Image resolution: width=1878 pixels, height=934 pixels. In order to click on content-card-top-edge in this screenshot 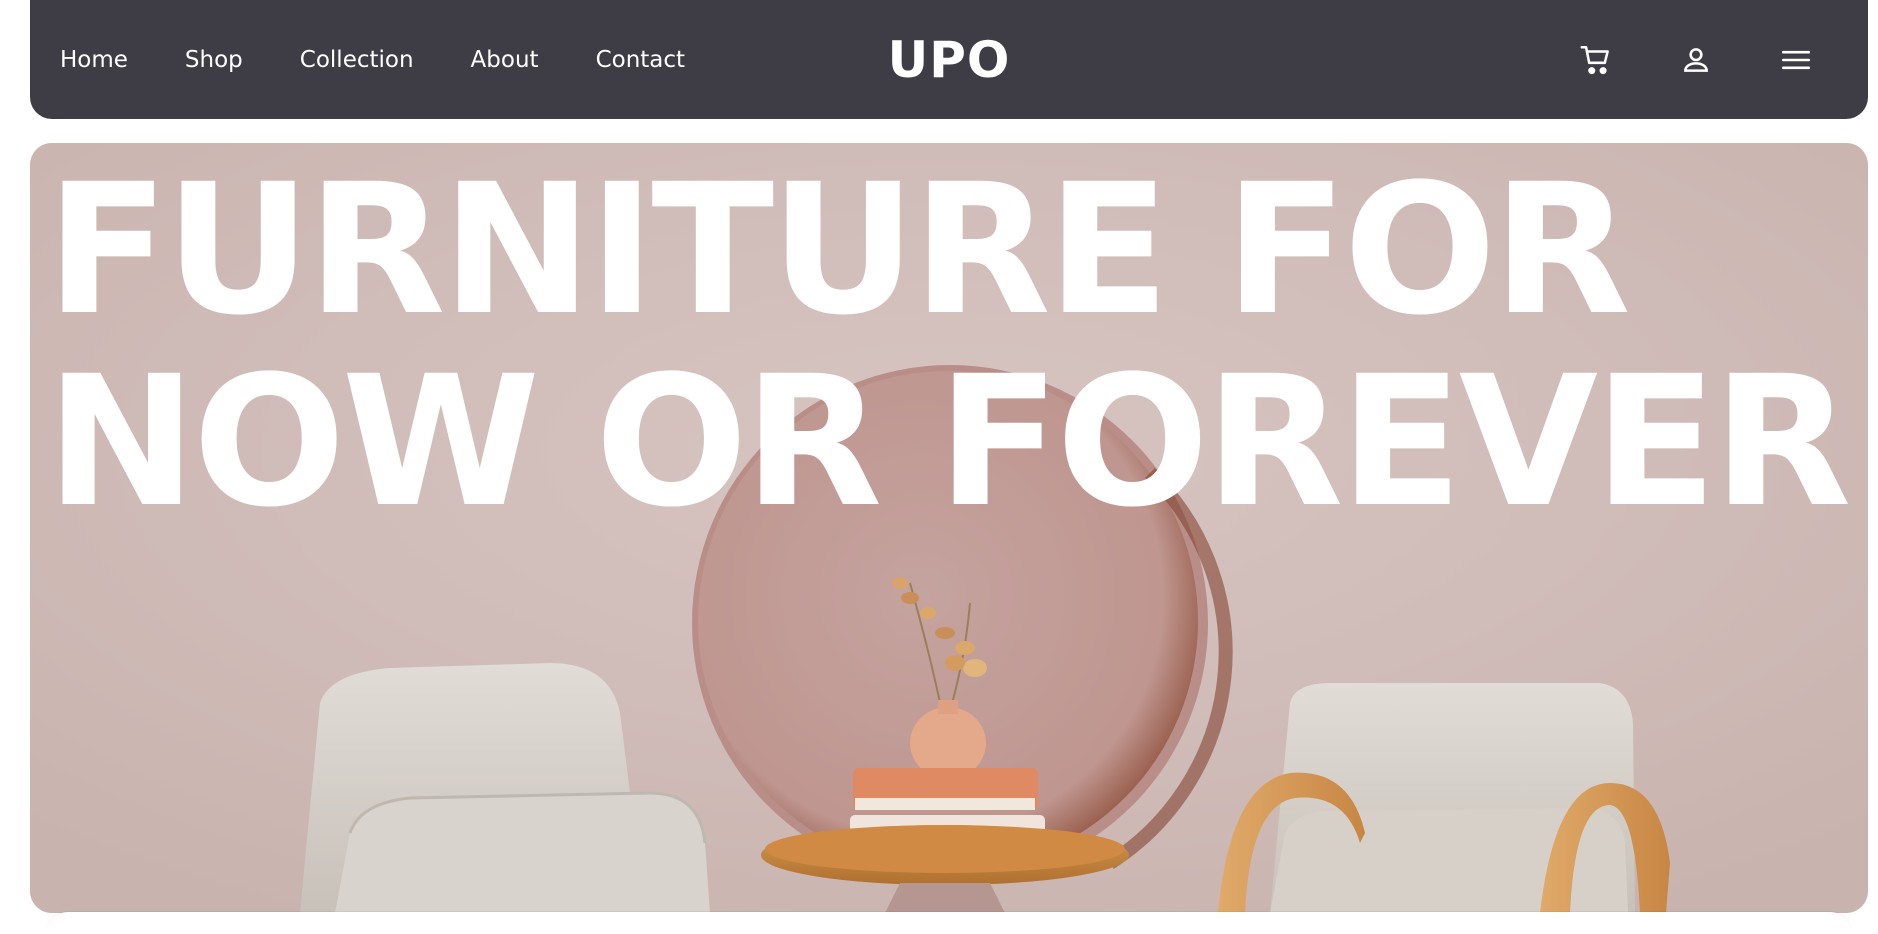, I will do `click(949, 923)`.